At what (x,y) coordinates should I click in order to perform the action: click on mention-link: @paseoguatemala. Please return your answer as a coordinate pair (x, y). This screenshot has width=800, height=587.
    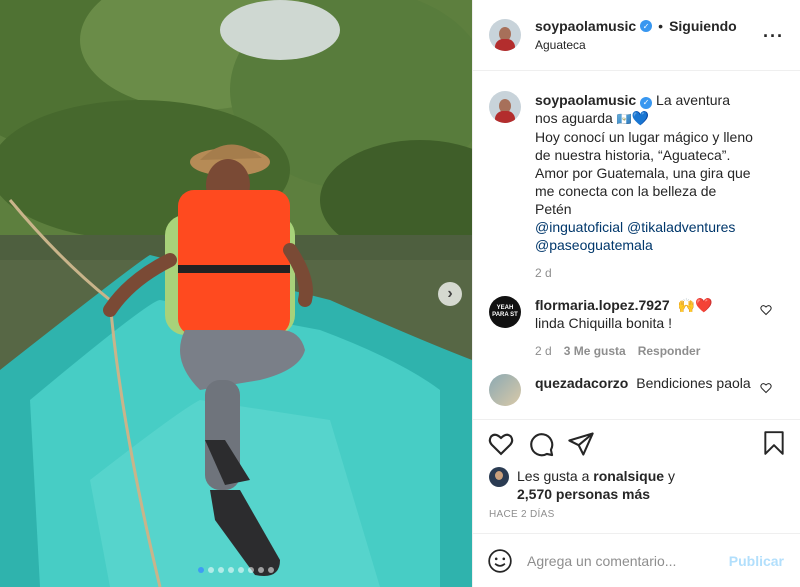
    Looking at the image, I should click on (594, 245).